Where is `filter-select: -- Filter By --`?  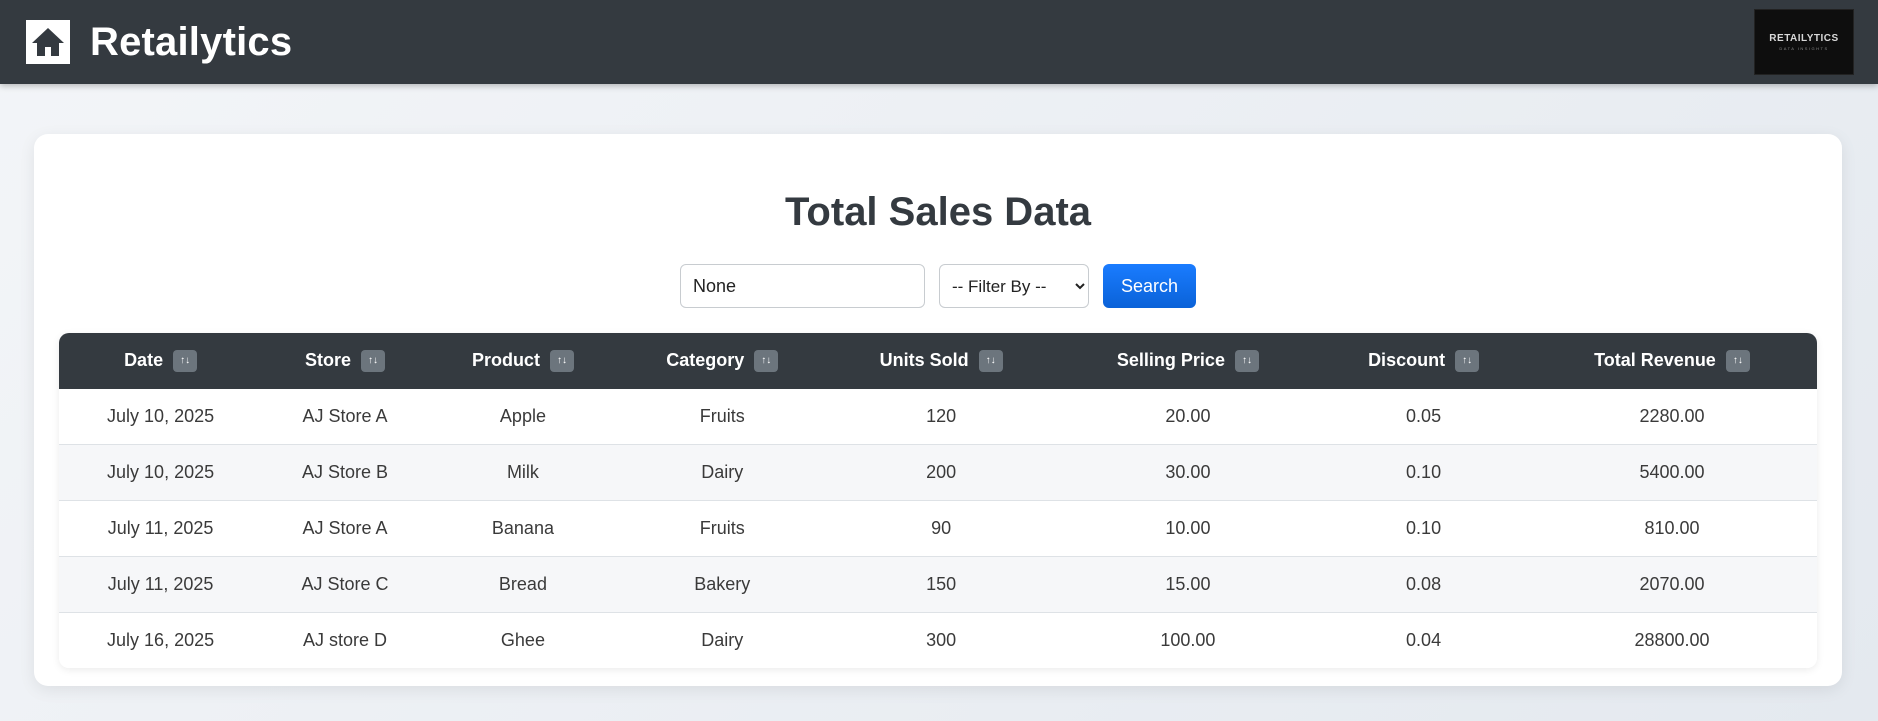 filter-select: -- Filter By -- is located at coordinates (1014, 286).